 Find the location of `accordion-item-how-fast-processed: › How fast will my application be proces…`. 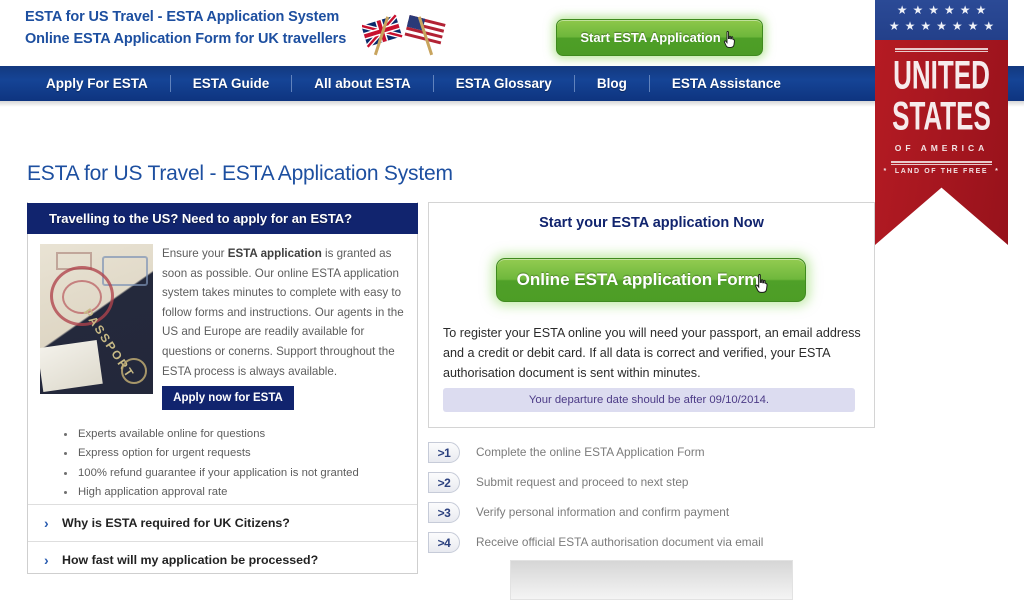

accordion-item-how-fast-processed: › How fast will my application be proces… is located at coordinates (222, 559).